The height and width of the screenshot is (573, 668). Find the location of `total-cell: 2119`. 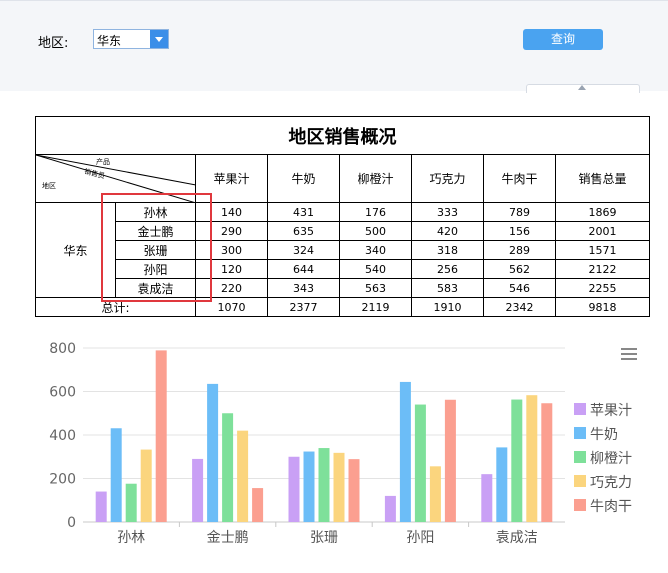

total-cell: 2119 is located at coordinates (375, 307).